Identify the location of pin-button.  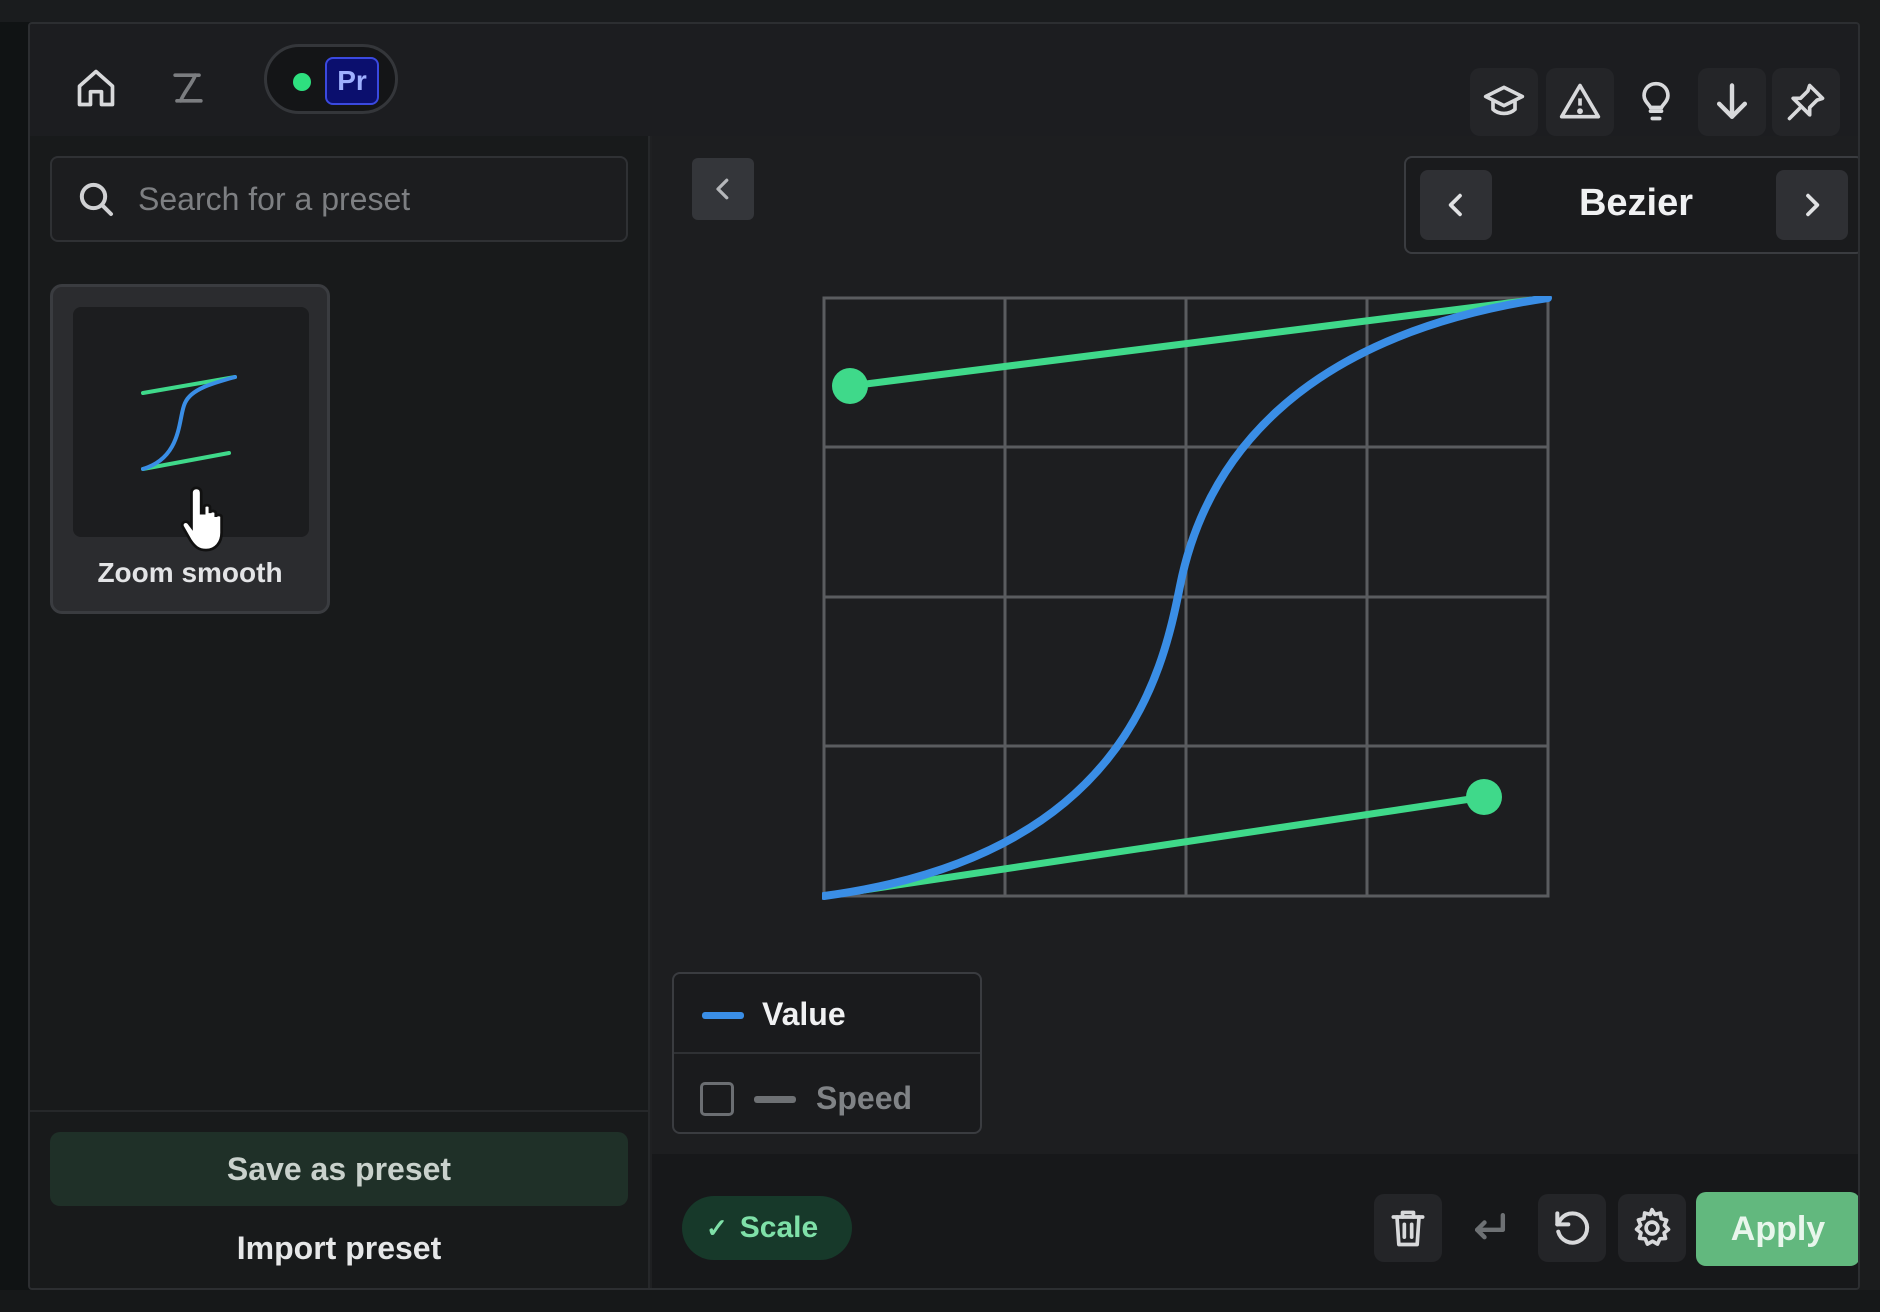
(1806, 102).